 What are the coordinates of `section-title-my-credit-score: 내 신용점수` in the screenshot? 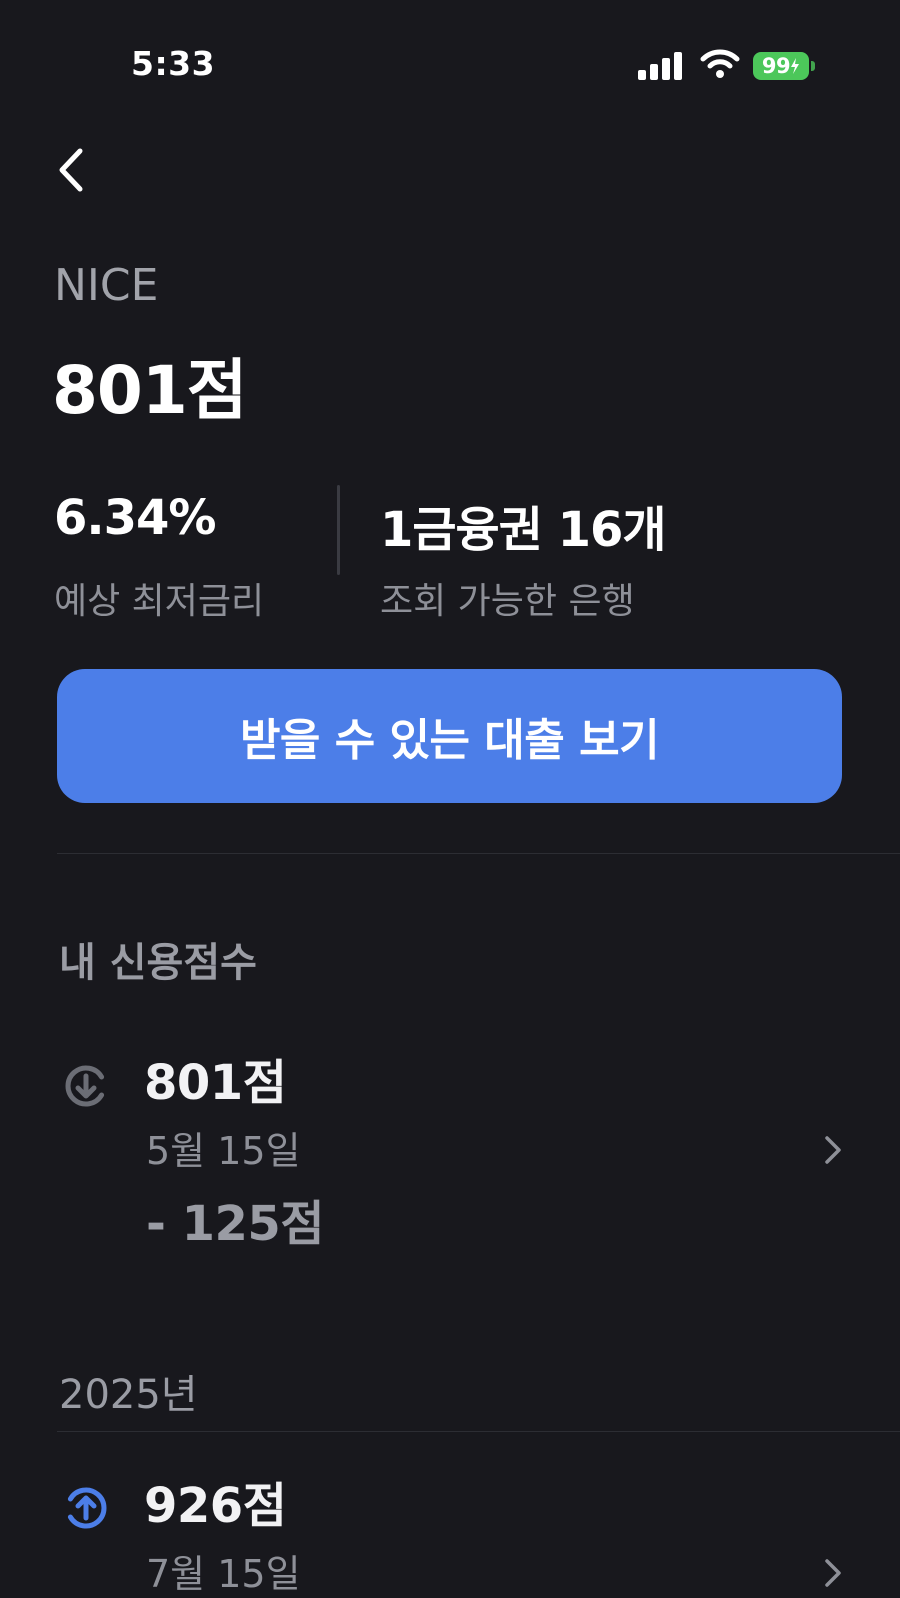 It's located at (158, 963).